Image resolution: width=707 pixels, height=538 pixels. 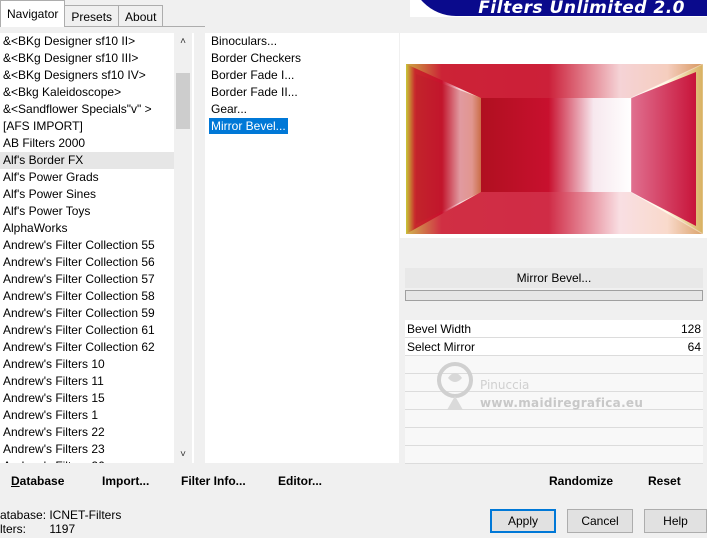 I want to click on category-item: Andrew's Filters 11, so click(x=87, y=381).